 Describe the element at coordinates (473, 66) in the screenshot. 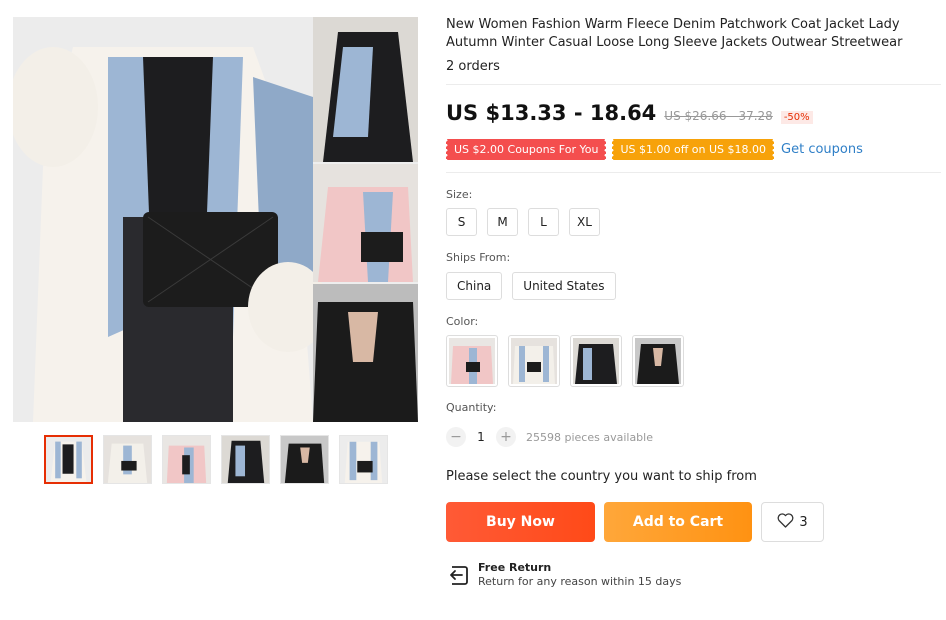

I see `orders-count: 2 orders` at that location.